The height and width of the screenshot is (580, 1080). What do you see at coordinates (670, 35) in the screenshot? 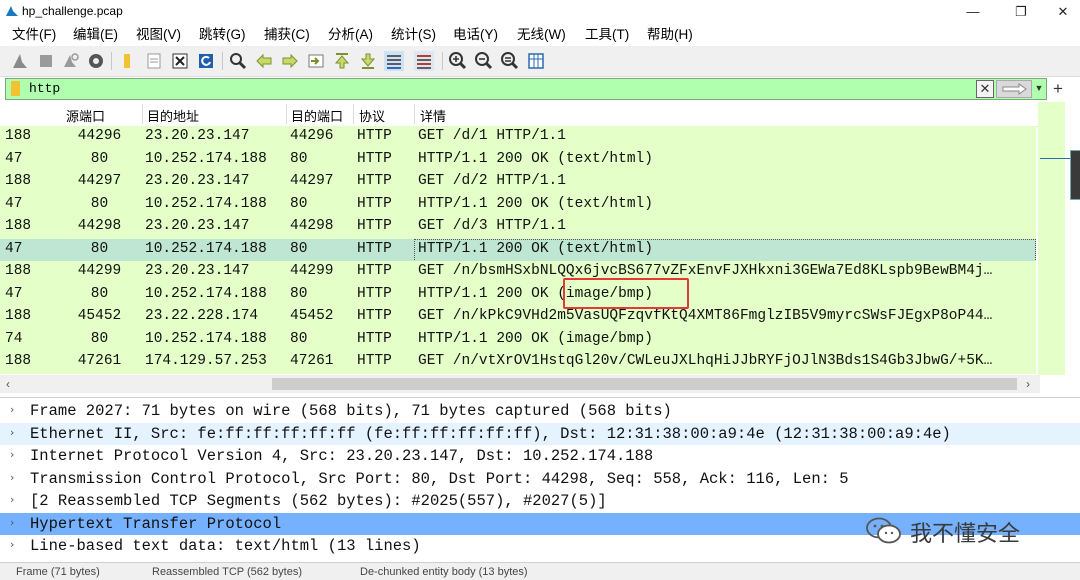
I see `menu-help: 帮助(H)` at bounding box center [670, 35].